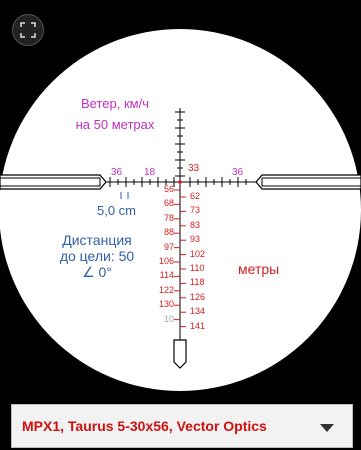  Describe the element at coordinates (168, 246) in the screenshot. I see `range-mark-left: 97` at that location.